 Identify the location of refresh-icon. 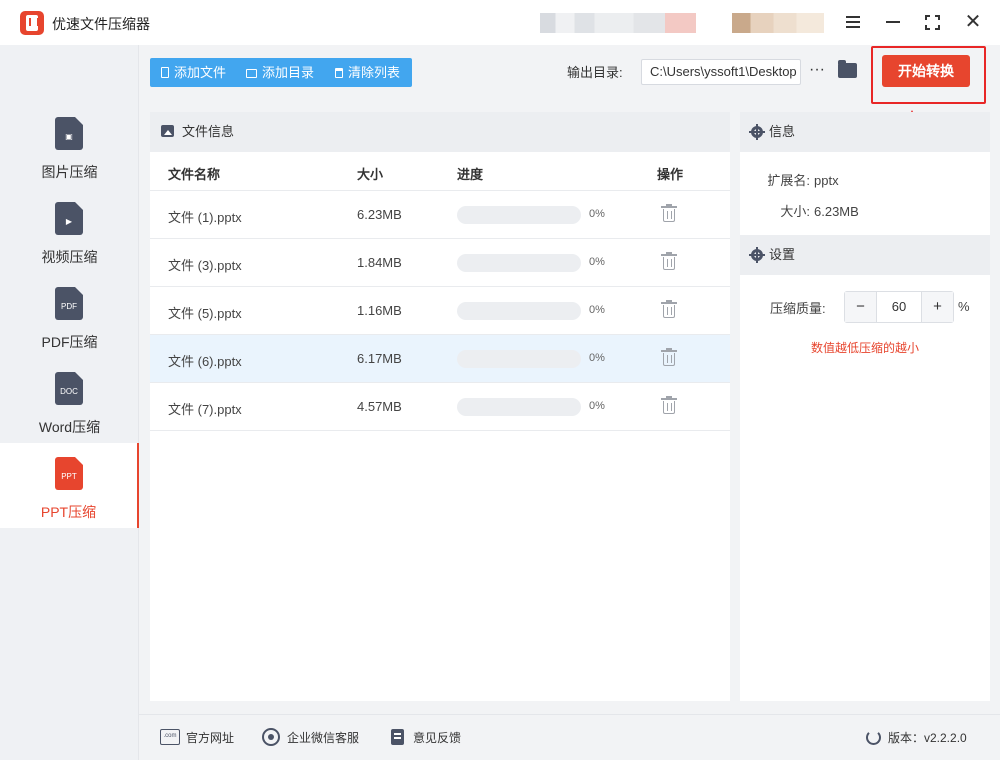
(873, 737).